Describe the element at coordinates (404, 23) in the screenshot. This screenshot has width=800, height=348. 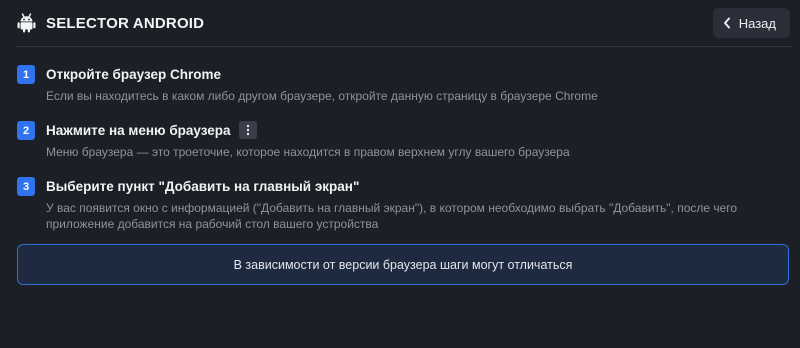
I see `header: SELECTOR ANDROID Назад` at that location.